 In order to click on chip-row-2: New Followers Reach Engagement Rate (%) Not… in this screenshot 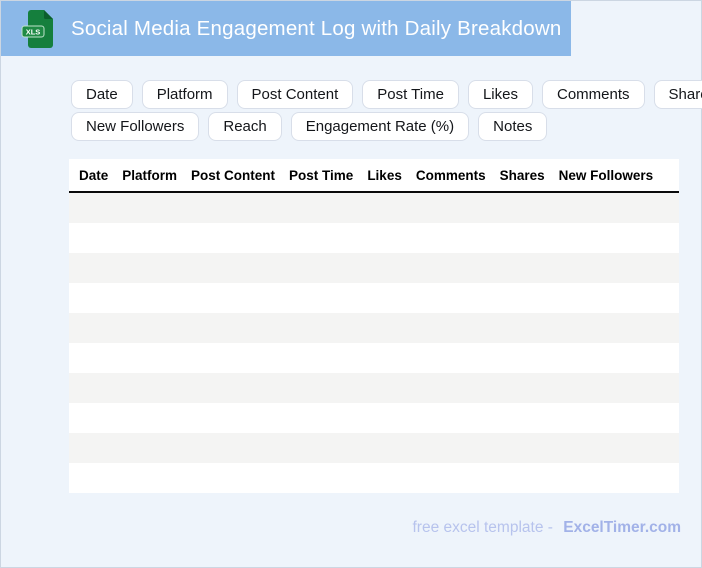, I will do `click(371, 126)`.